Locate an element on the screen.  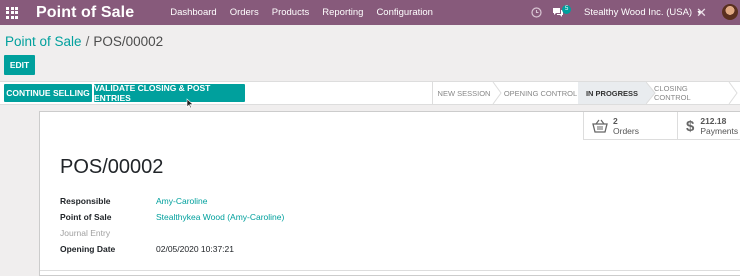
orders-label: Orders is located at coordinates (626, 130).